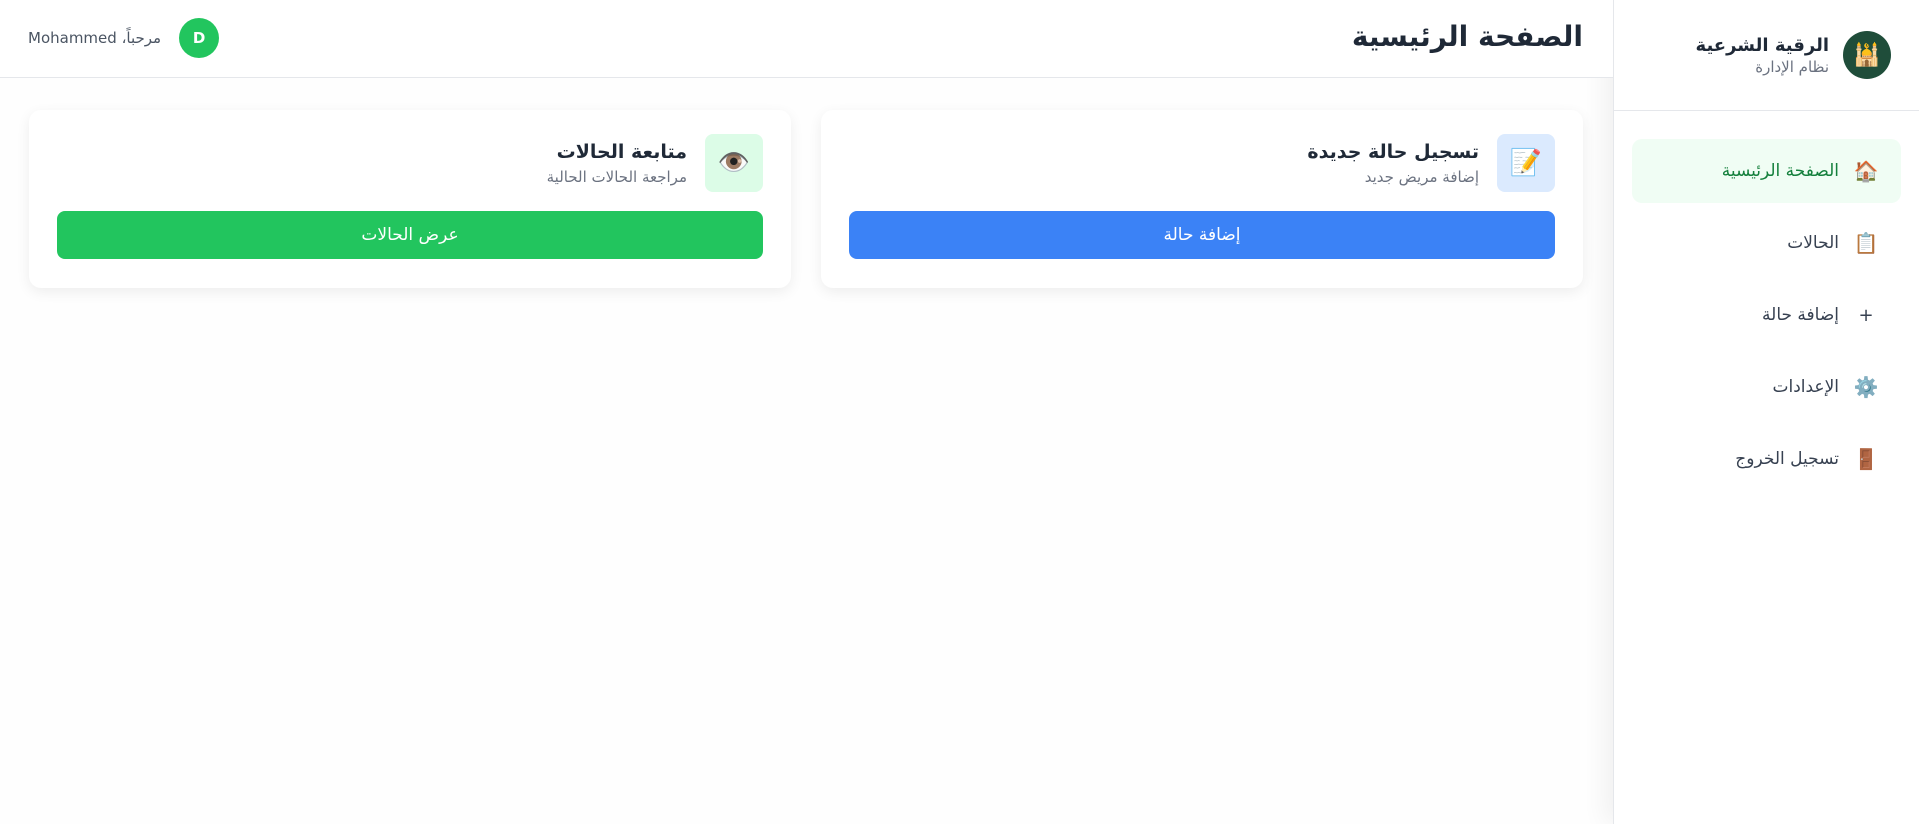  I want to click on avatar: D, so click(199, 38).